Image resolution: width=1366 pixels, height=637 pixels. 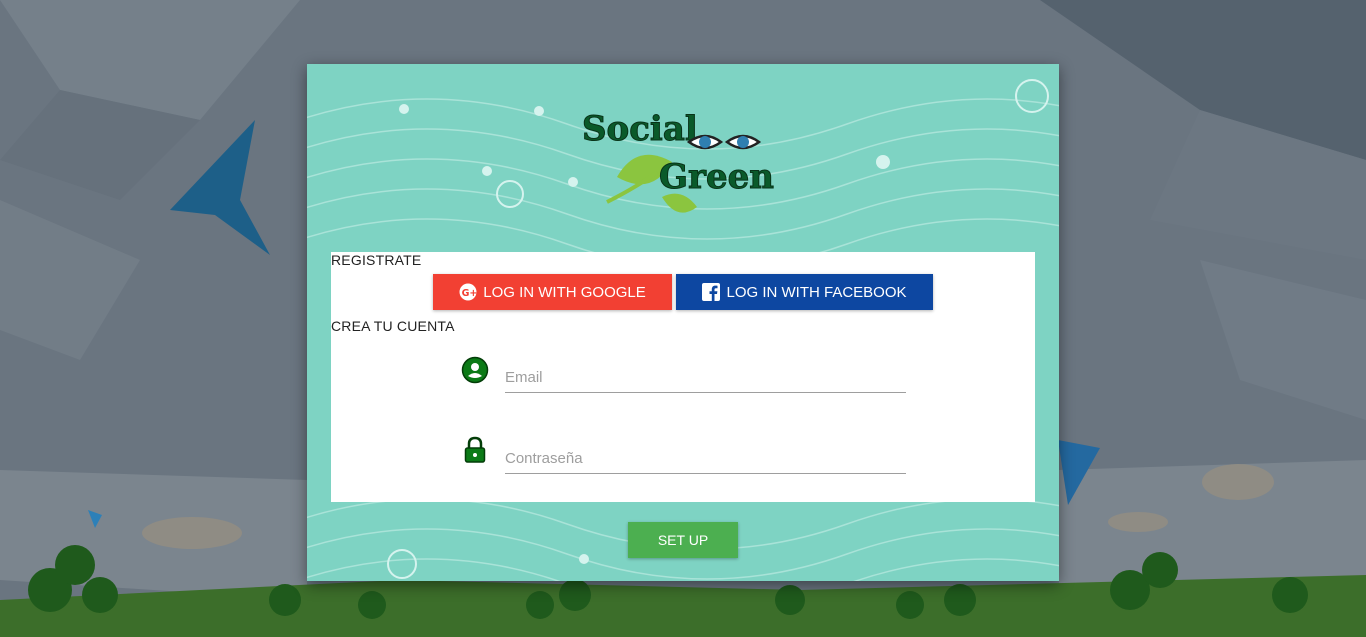 I want to click on svg-text: Green, so click(x=716, y=177).